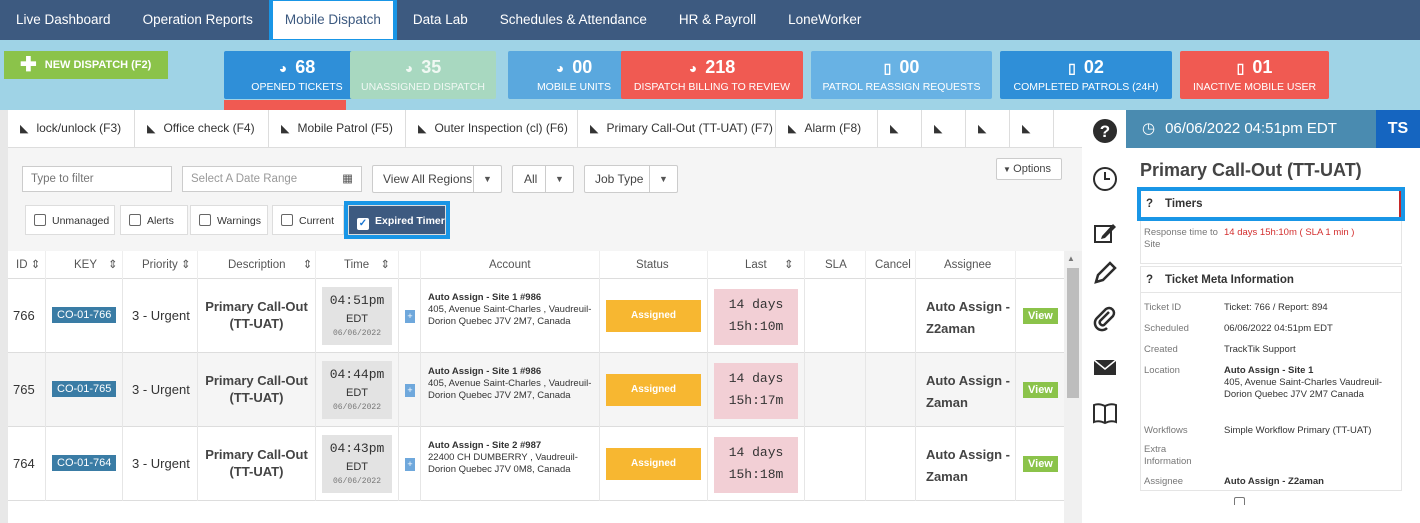 This screenshot has width=1420, height=523. What do you see at coordinates (257, 464) in the screenshot?
I see `row-description: Primary Call-Out (TT-UAT)` at bounding box center [257, 464].